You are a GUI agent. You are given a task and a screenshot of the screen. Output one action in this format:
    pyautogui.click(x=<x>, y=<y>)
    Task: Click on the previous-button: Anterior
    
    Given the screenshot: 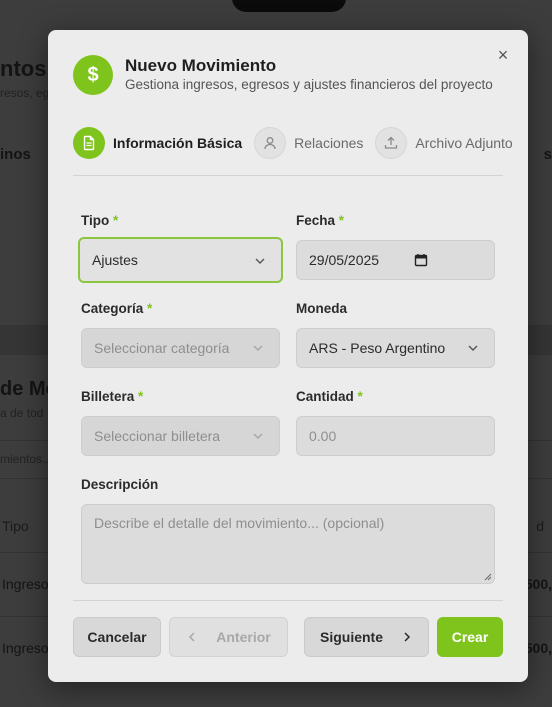 What is the action you would take?
    pyautogui.click(x=228, y=637)
    